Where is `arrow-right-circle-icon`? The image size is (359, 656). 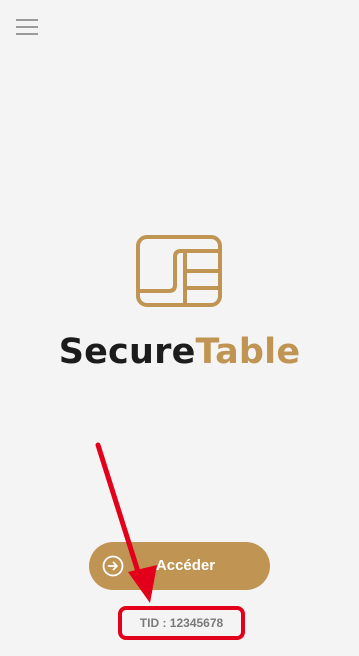 arrow-right-circle-icon is located at coordinates (113, 566).